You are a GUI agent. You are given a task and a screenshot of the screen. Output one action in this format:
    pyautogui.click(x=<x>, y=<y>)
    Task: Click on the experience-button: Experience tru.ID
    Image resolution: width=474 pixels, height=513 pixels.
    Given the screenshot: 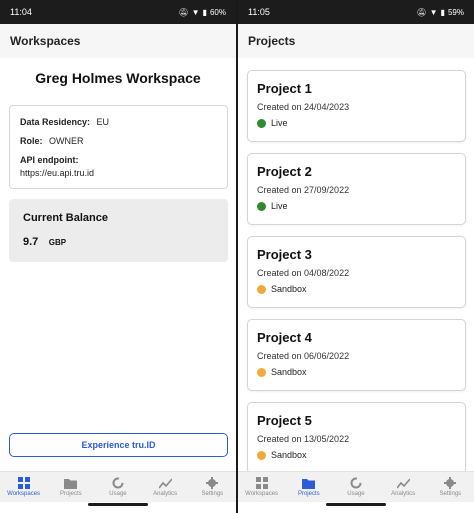 What is the action you would take?
    pyautogui.click(x=118, y=445)
    